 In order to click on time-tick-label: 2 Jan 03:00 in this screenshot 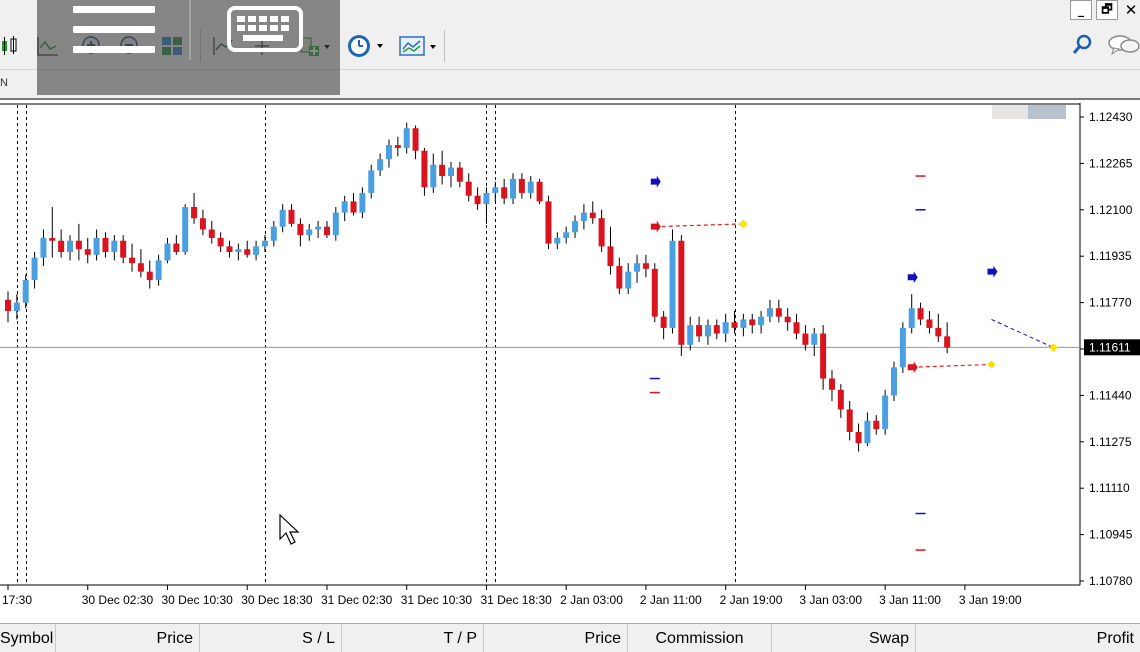, I will do `click(591, 600)`.